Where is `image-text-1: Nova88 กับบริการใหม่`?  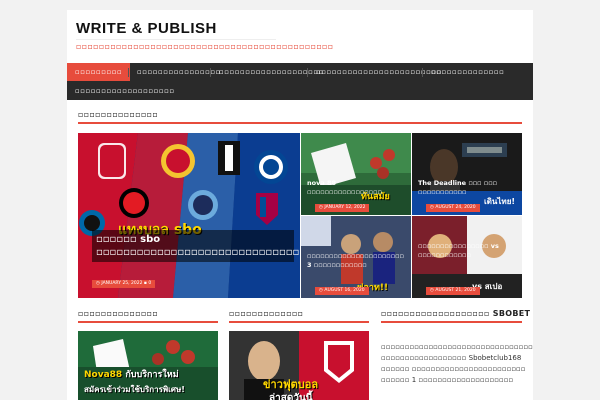
image-text-1: Nova88 กับบริการใหม่ is located at coordinates (131, 374).